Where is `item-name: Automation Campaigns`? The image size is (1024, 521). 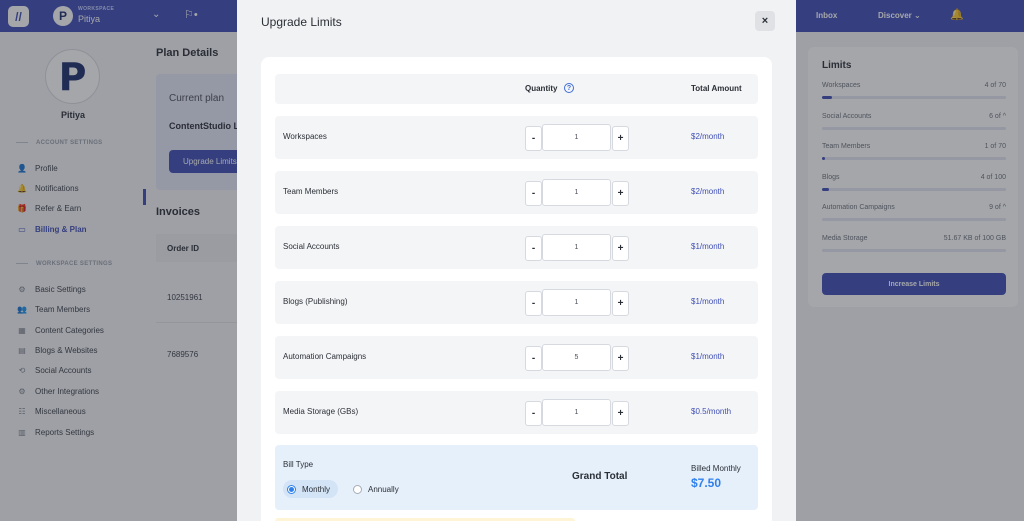
item-name: Automation Campaigns is located at coordinates (325, 356).